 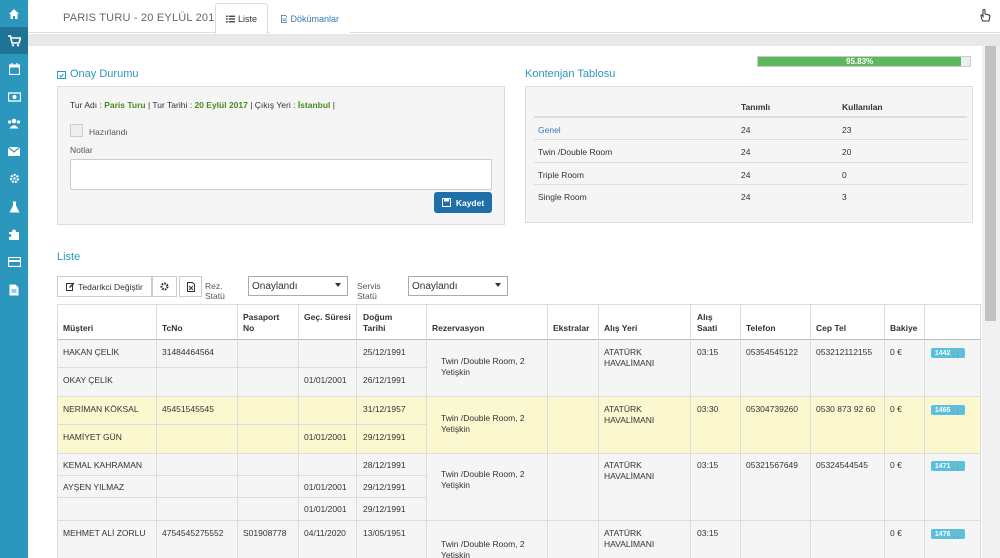 What do you see at coordinates (772, 465) in the screenshot?
I see `phone: 05321567649` at bounding box center [772, 465].